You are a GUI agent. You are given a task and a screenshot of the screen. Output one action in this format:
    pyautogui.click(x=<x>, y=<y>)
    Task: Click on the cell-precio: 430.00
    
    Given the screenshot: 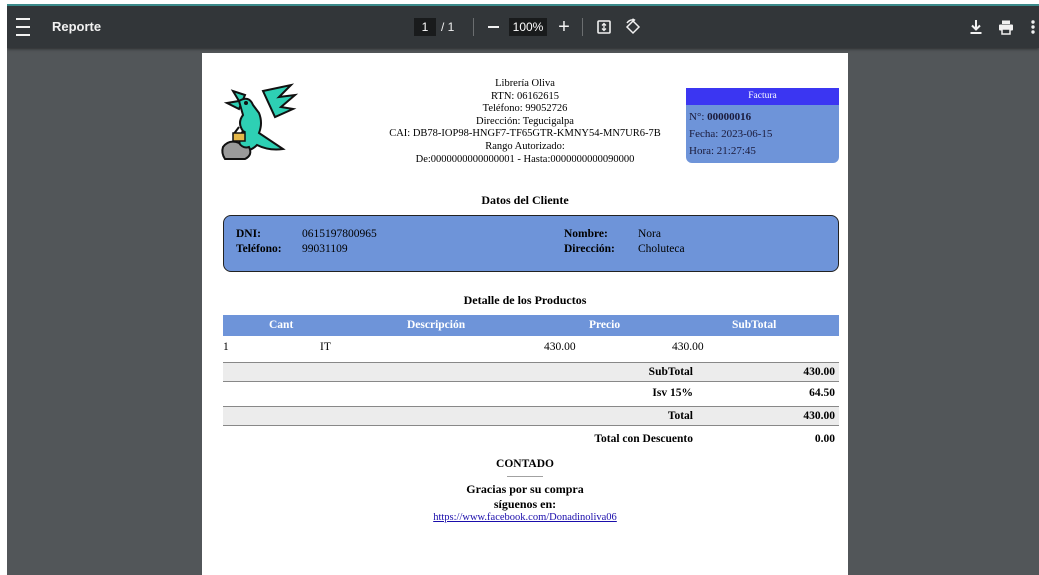 What is the action you would take?
    pyautogui.click(x=560, y=347)
    